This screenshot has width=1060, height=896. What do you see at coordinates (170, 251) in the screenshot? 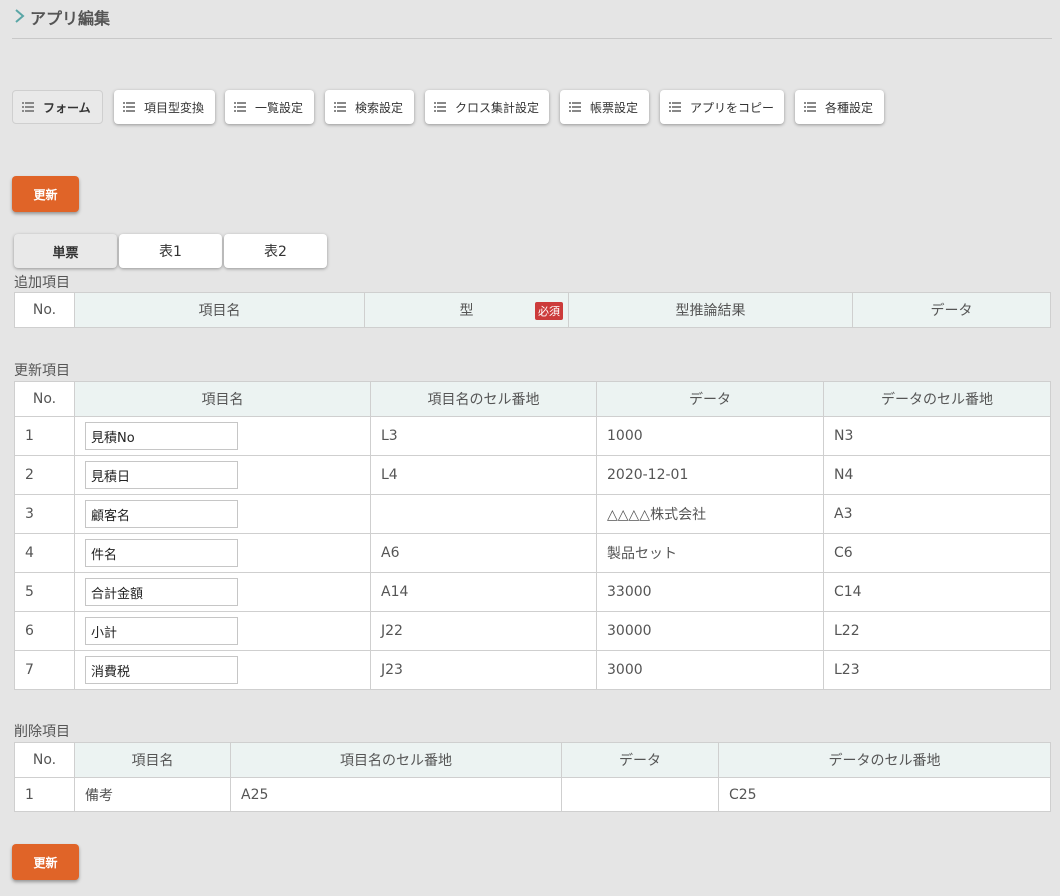
I see `tab-table1: 表1` at bounding box center [170, 251].